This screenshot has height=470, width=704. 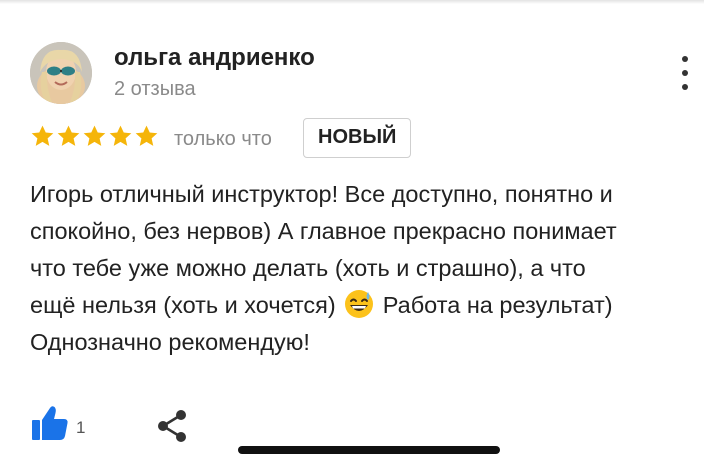 What do you see at coordinates (214, 58) in the screenshot?
I see `author-name: ольга андриенко` at bounding box center [214, 58].